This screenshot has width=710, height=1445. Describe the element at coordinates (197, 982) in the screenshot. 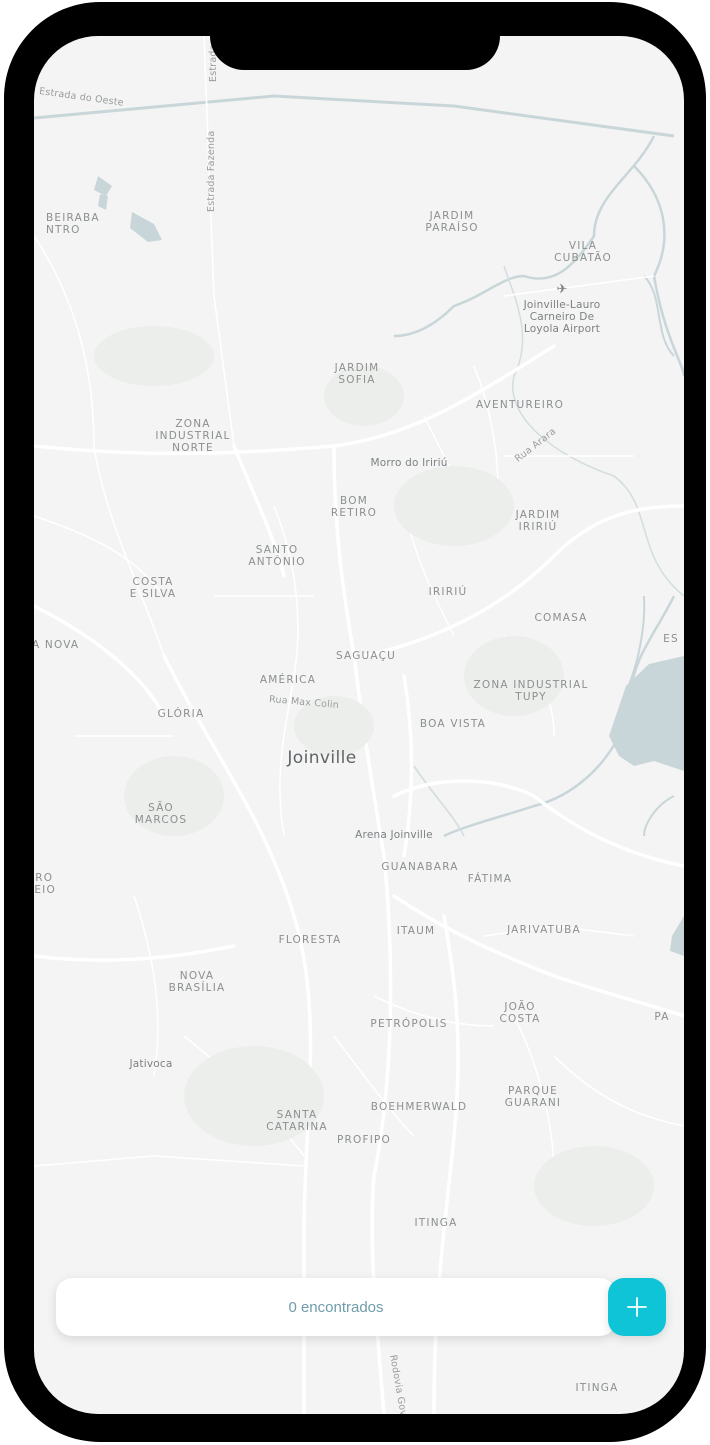

I see `label-nova-brasilia: NOVA BRASÍLIA` at that location.